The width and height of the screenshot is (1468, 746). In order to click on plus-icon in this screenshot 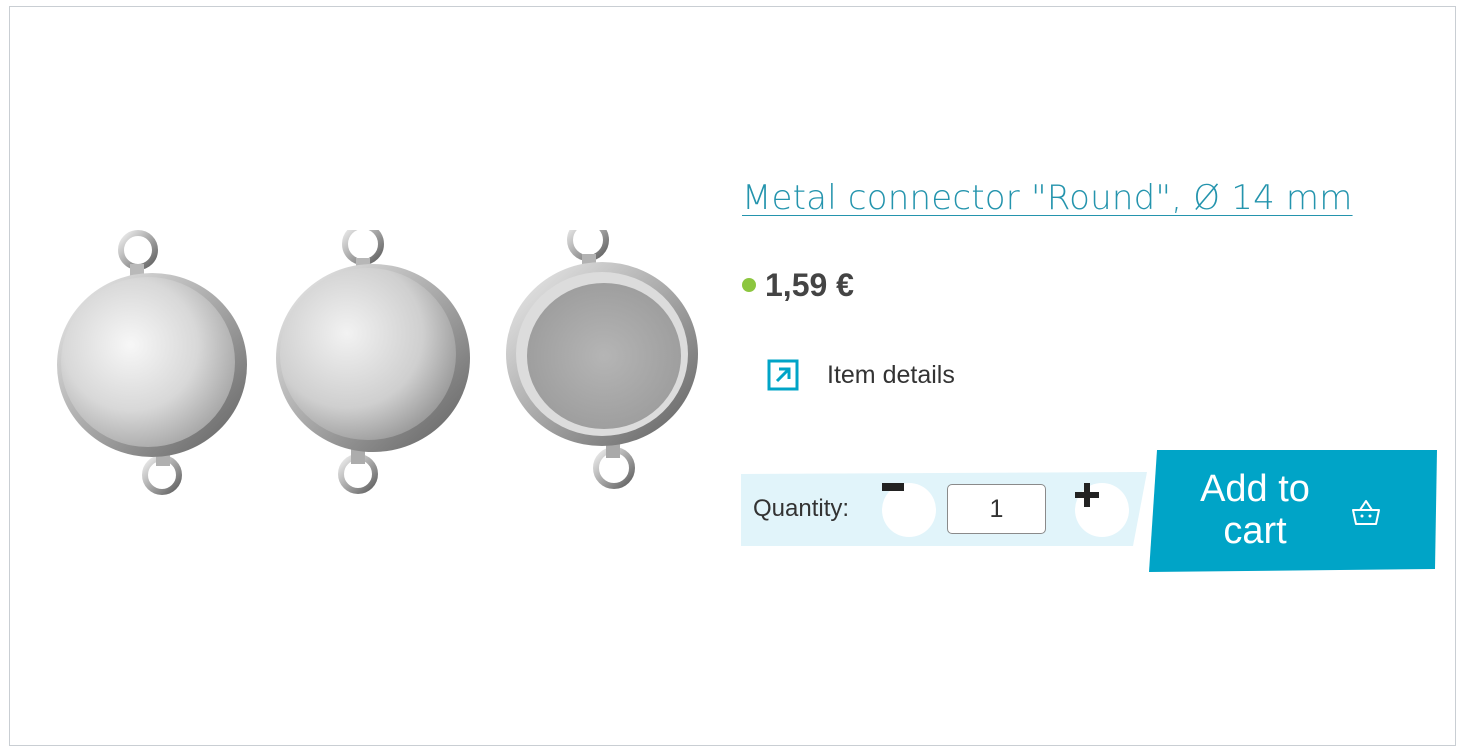, I will do `click(1087, 495)`.